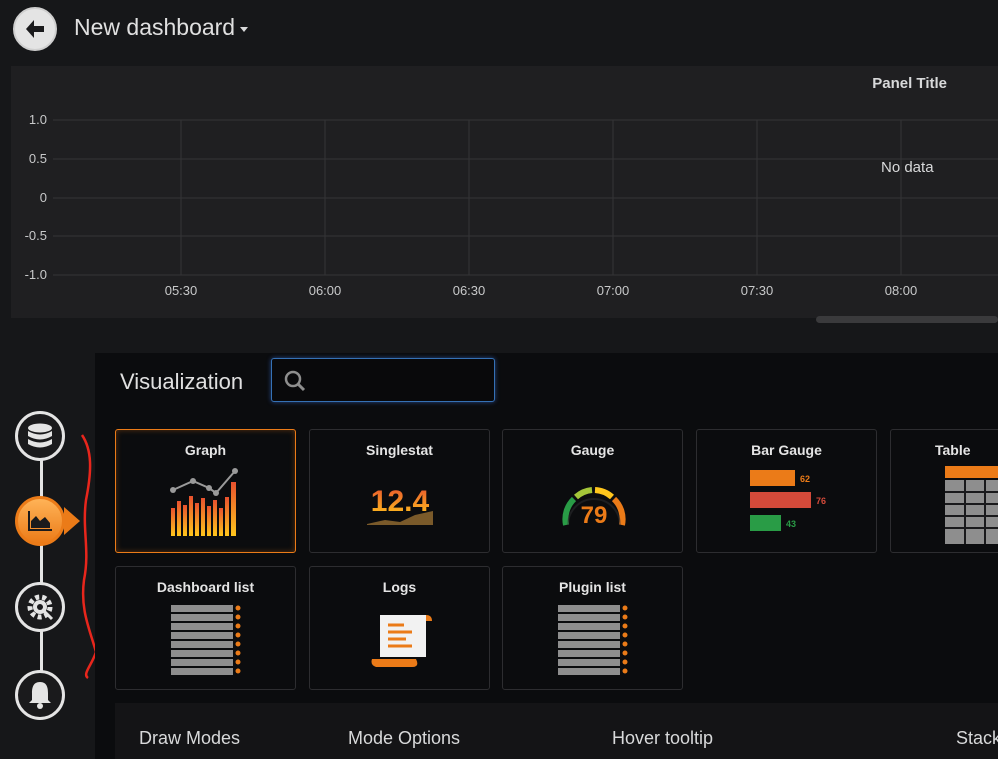 Image resolution: width=998 pixels, height=759 pixels. Describe the element at coordinates (35, 274) in the screenshot. I see `y-tick-label: -1.0` at that location.